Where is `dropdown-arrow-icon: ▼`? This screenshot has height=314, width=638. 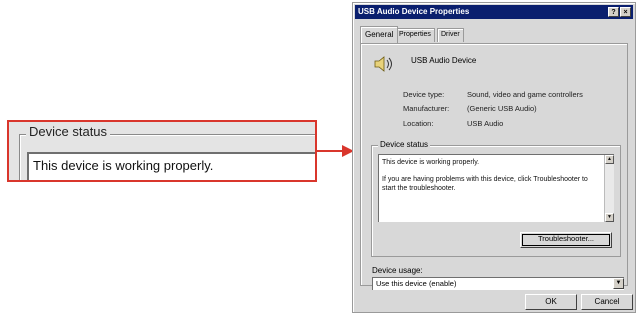 dropdown-arrow-icon: ▼ is located at coordinates (618, 283).